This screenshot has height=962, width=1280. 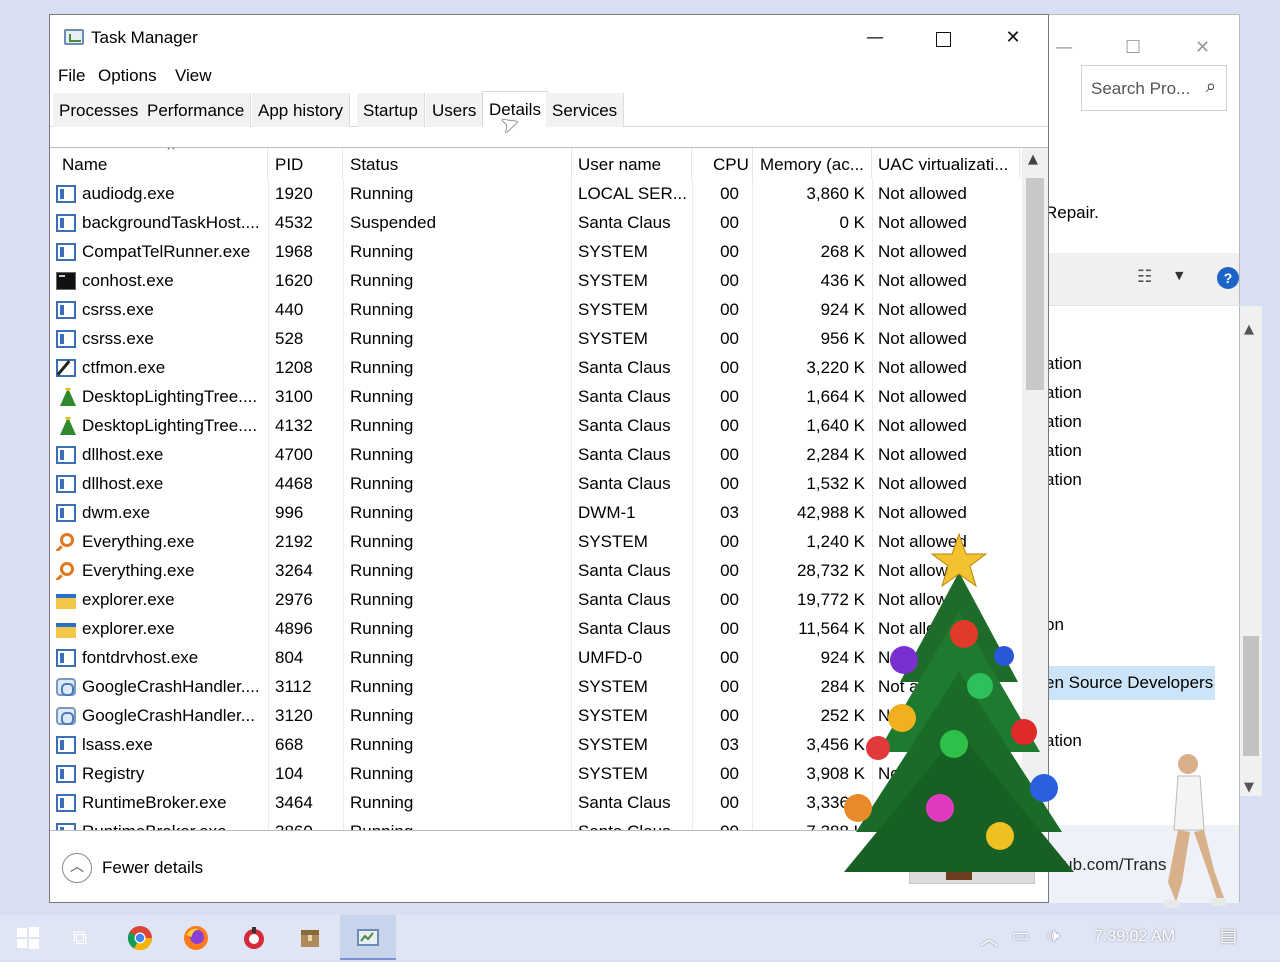 I want to click on taskbar-firefox, so click(x=196, y=937).